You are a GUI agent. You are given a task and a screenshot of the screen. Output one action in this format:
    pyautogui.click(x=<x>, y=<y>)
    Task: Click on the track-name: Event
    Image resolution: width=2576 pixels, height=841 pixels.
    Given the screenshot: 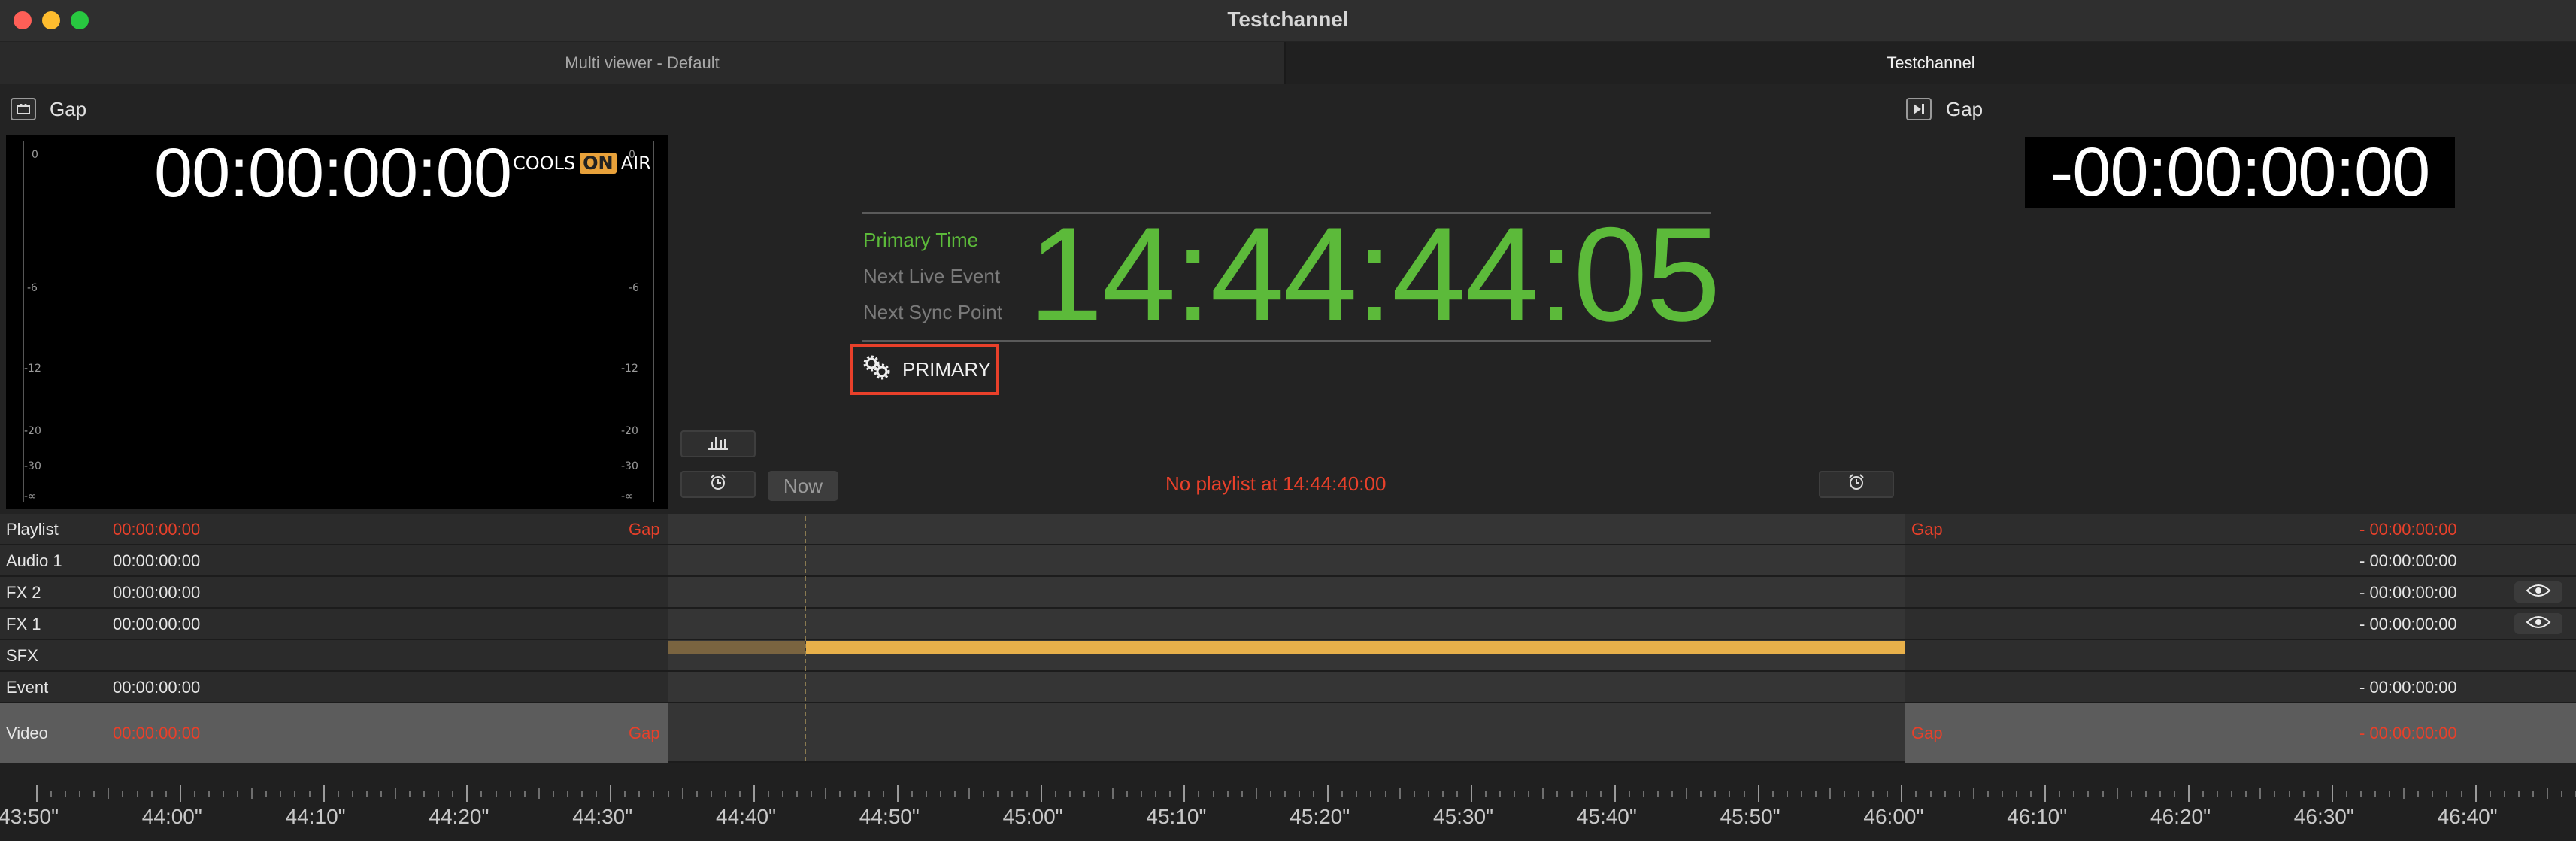 What is the action you would take?
    pyautogui.click(x=27, y=687)
    